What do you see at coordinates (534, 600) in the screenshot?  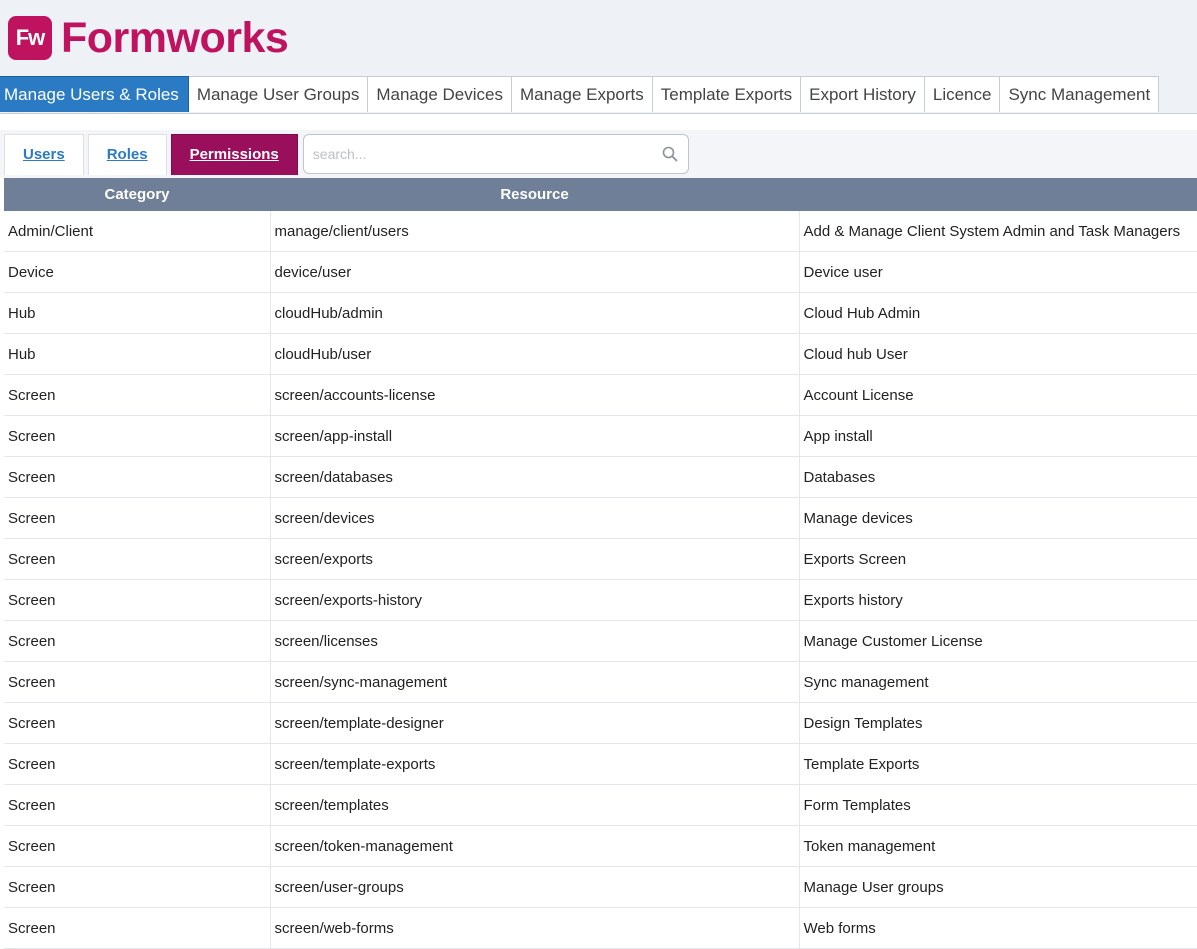 I see `resource-cell: screen/exports-history` at bounding box center [534, 600].